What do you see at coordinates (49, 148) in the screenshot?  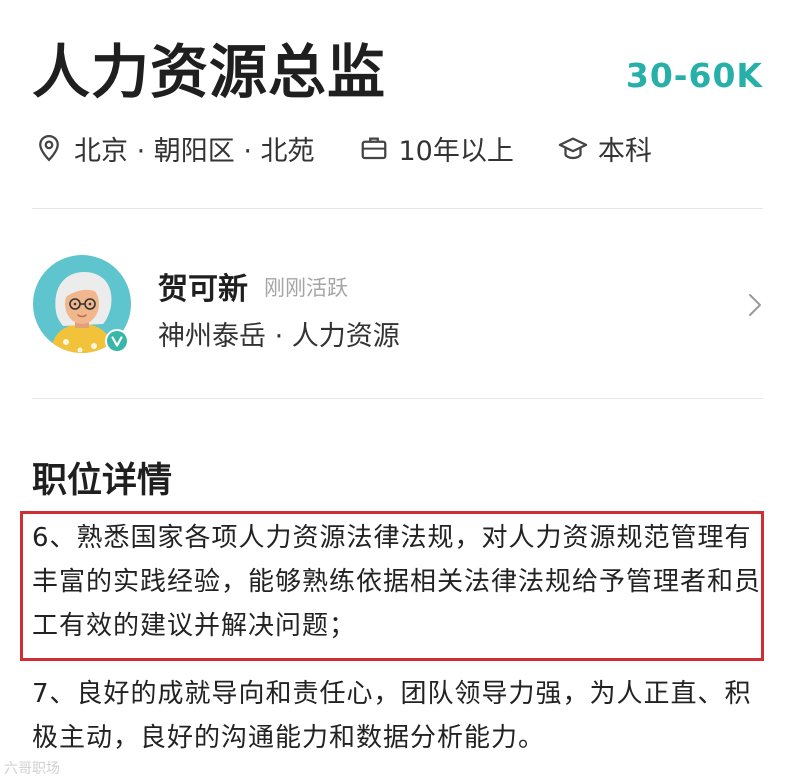 I see `location-pin-icon` at bounding box center [49, 148].